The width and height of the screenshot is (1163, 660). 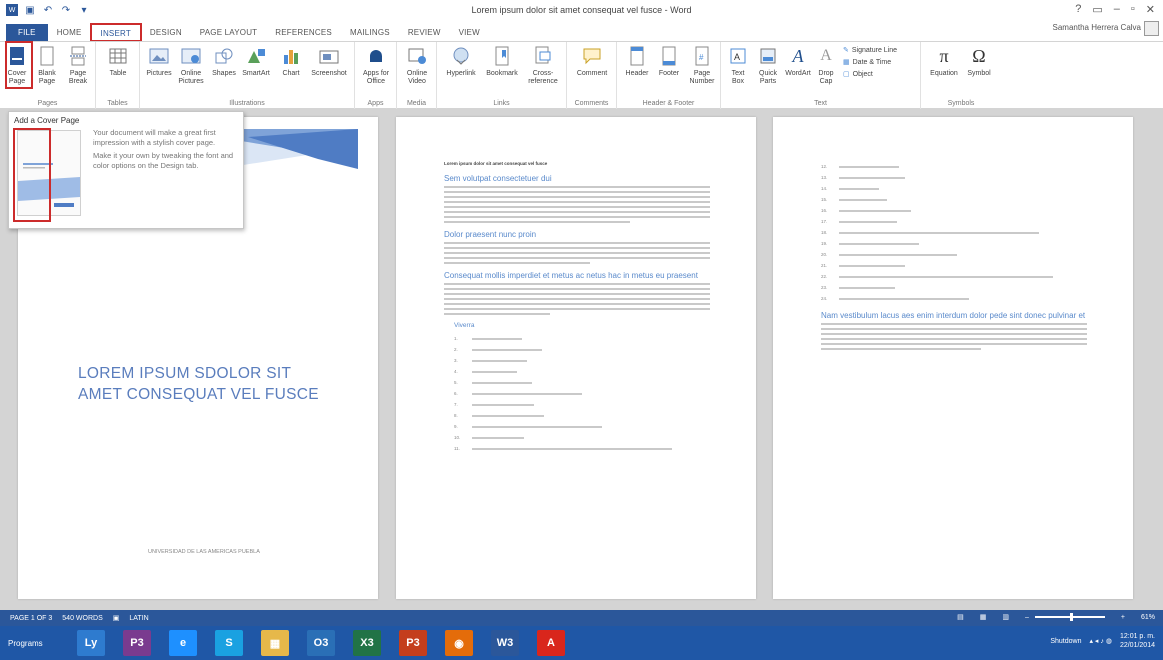 What do you see at coordinates (543, 65) in the screenshot?
I see `cross-reference-button: Cross-reference` at bounding box center [543, 65].